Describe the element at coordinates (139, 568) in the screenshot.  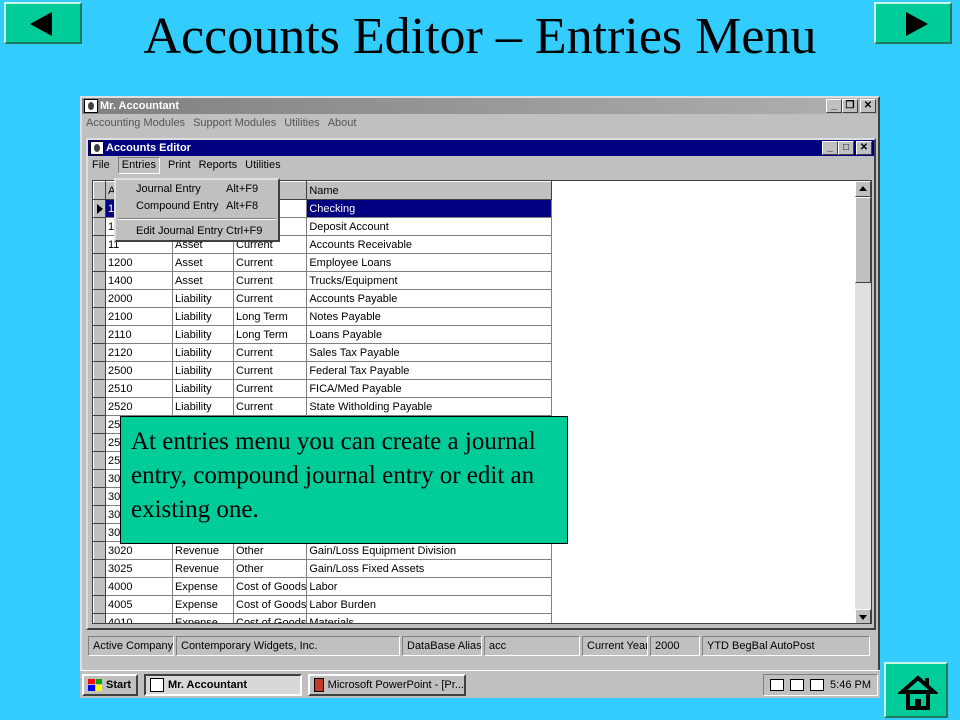
I see `cell-account: 3025` at that location.